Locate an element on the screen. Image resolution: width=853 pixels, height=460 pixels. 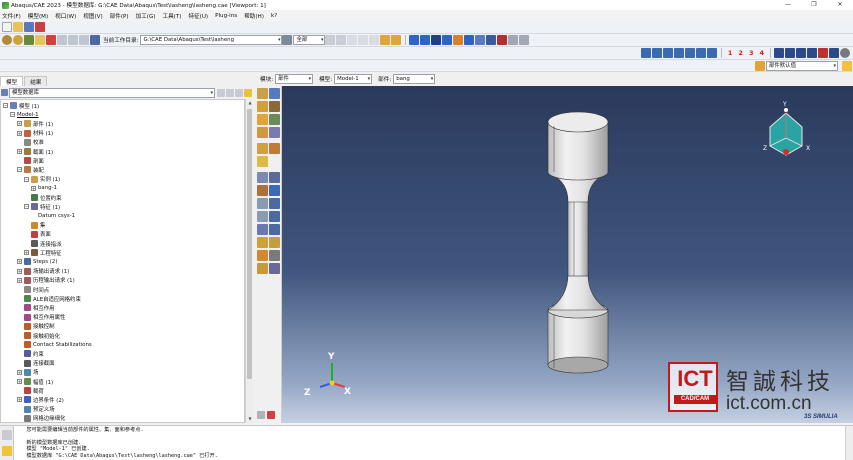
menu-part: 部件(P) is located at coordinates (119, 16).